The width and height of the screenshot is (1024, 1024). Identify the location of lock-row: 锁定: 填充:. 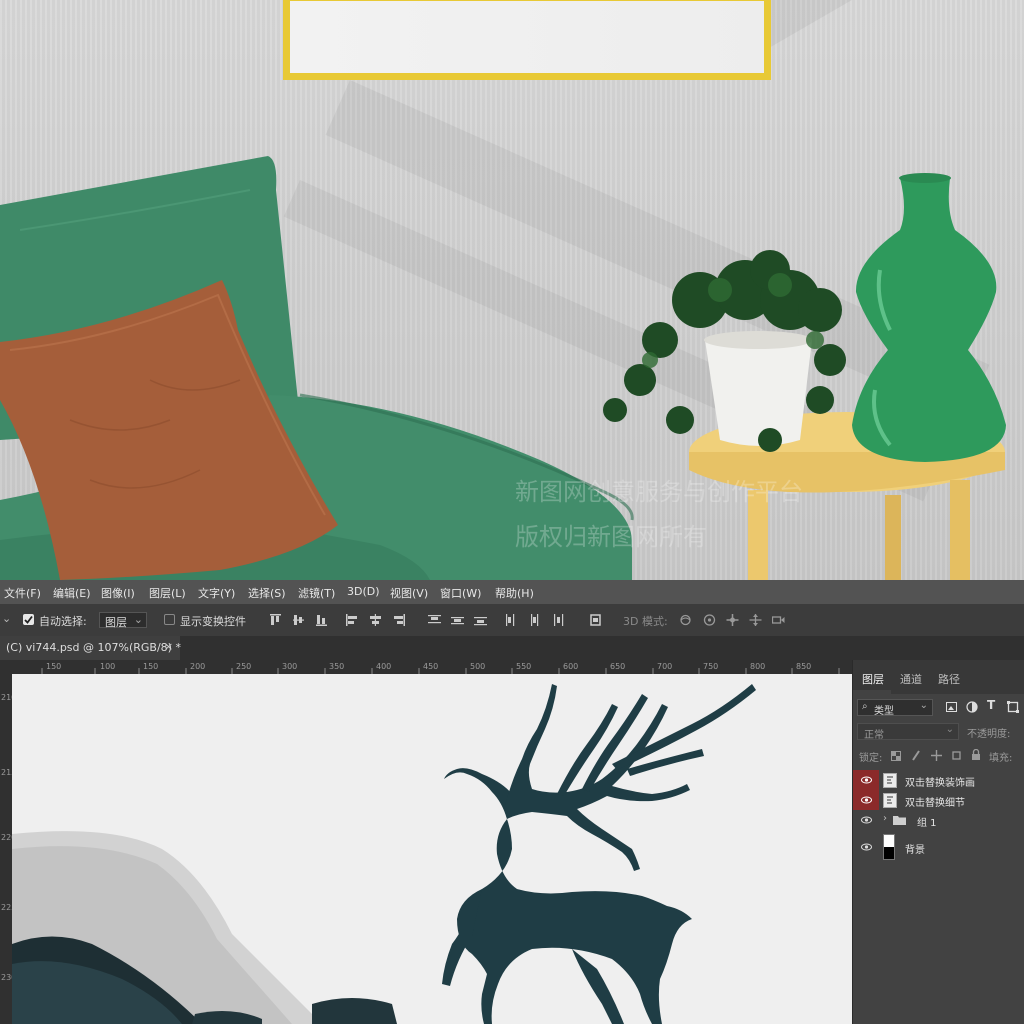
(938, 756).